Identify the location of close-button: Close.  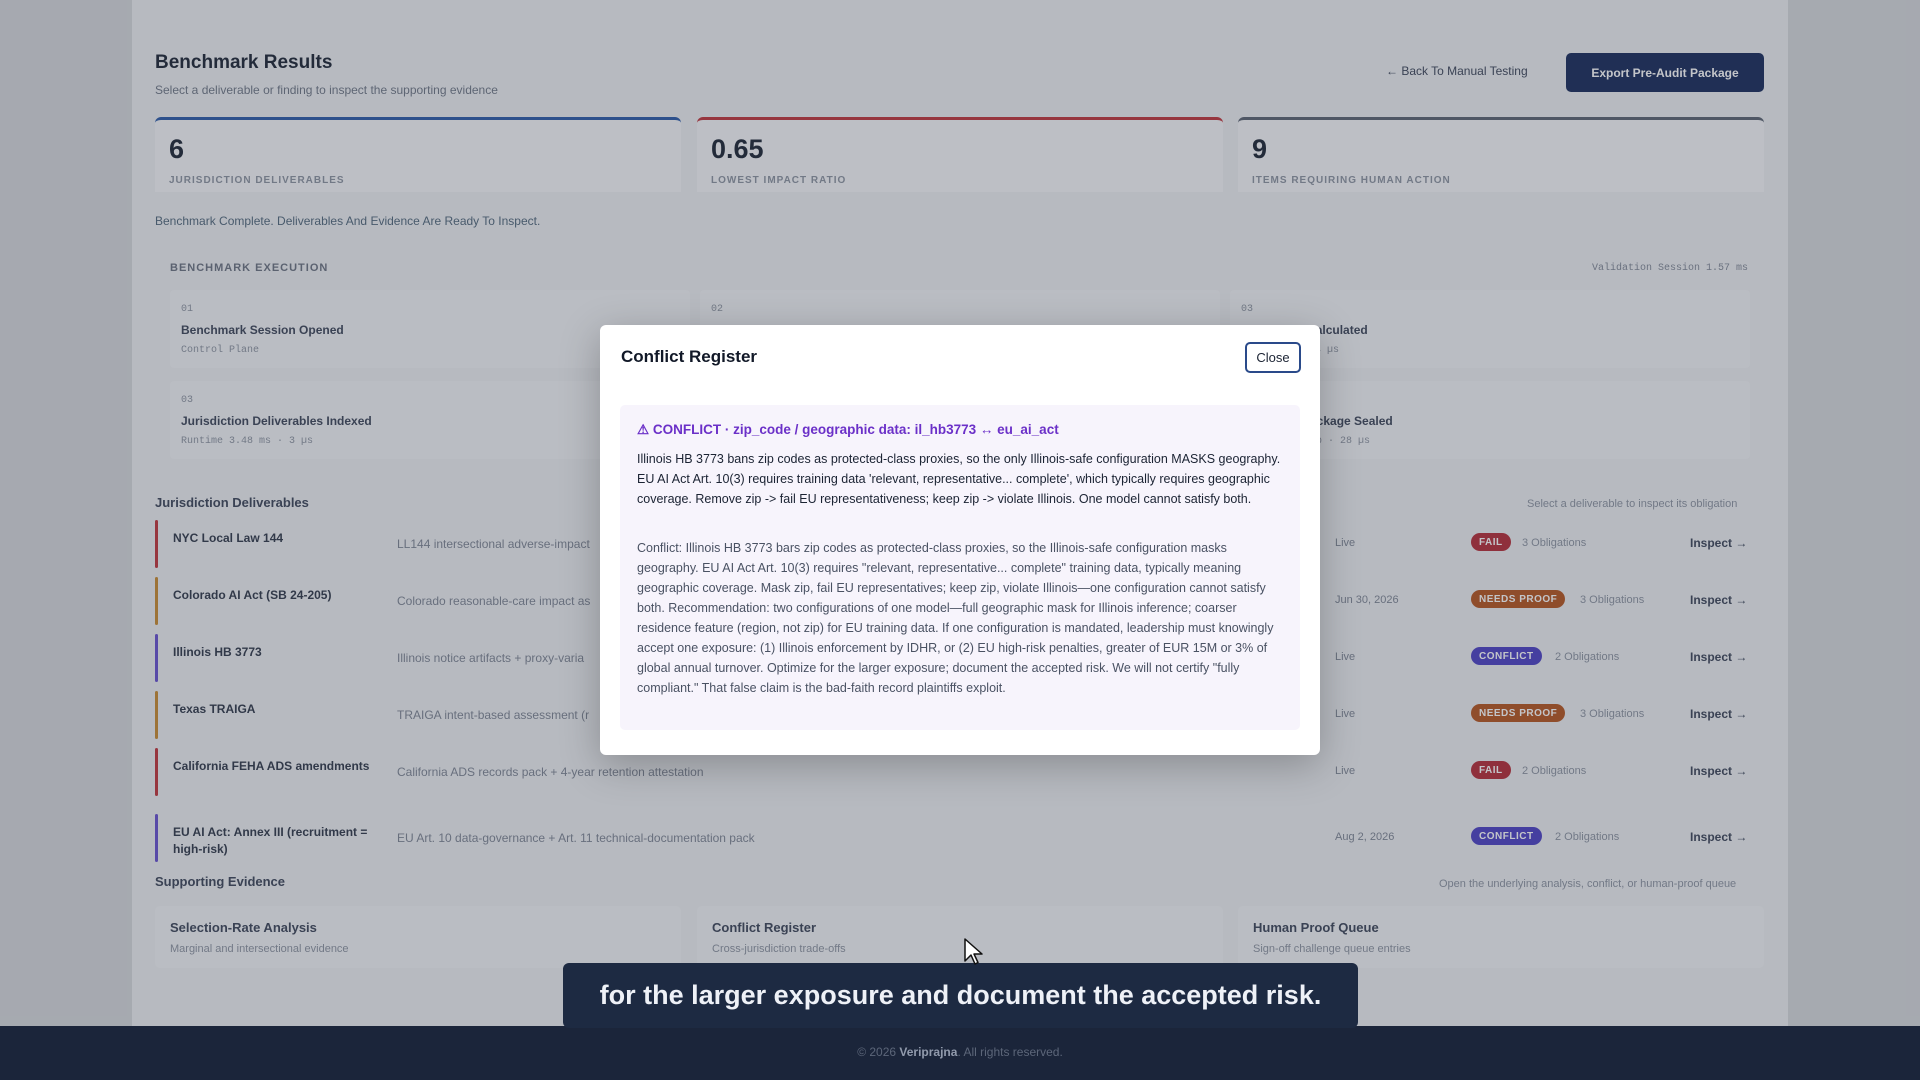
(1273, 357).